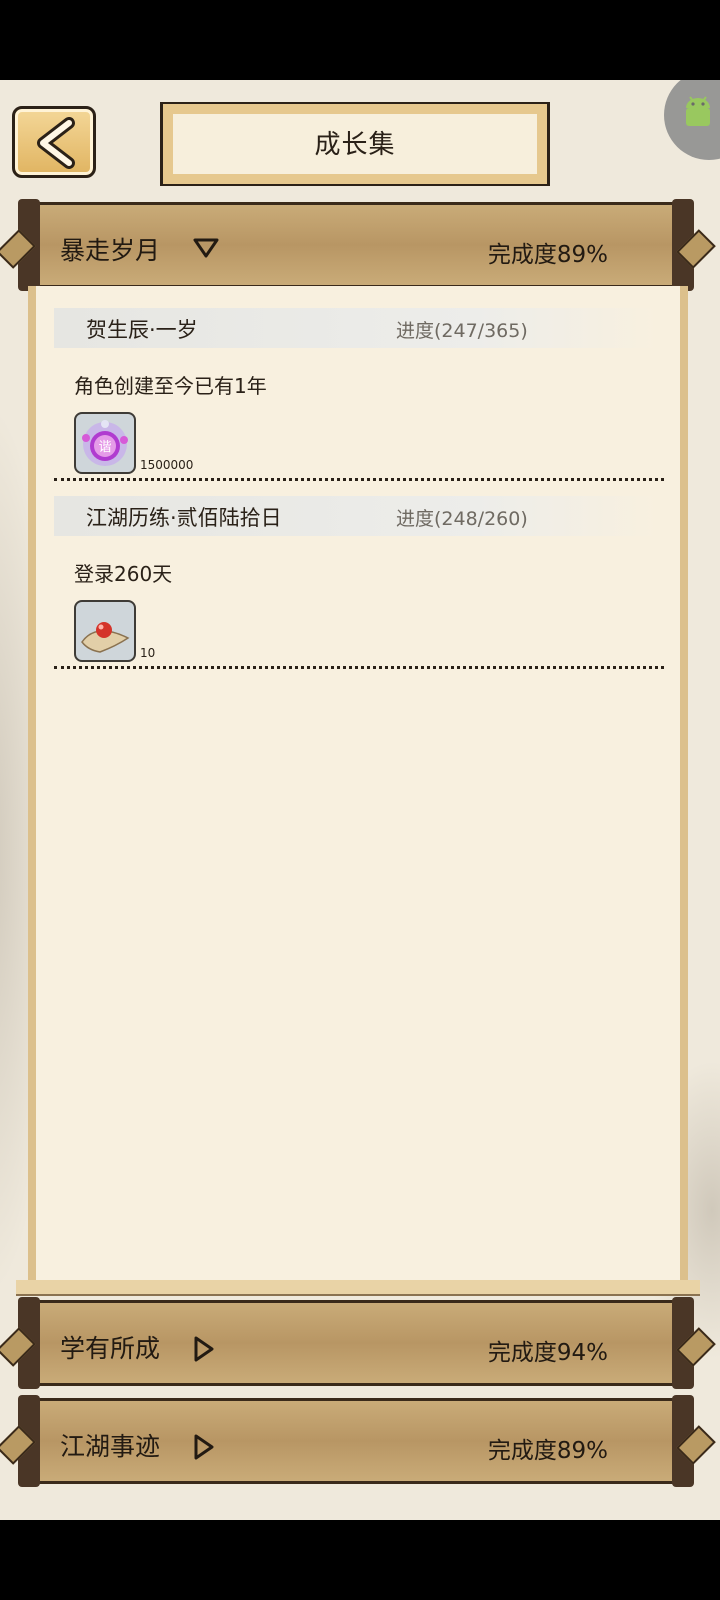  Describe the element at coordinates (110, 1446) in the screenshot. I see `category-title: 江湖事迹` at that location.